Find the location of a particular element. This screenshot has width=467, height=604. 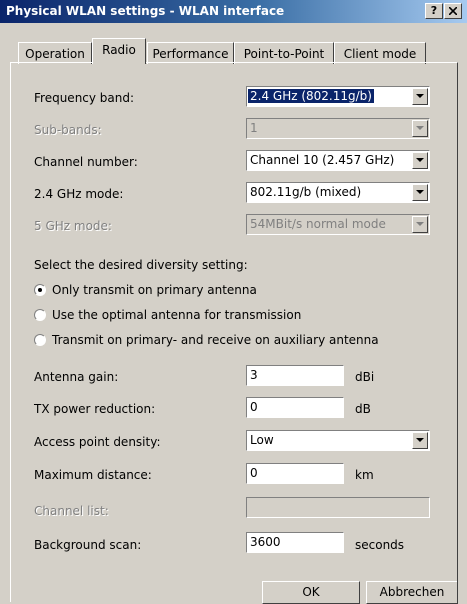

tab-radio: Radio is located at coordinates (119, 51).